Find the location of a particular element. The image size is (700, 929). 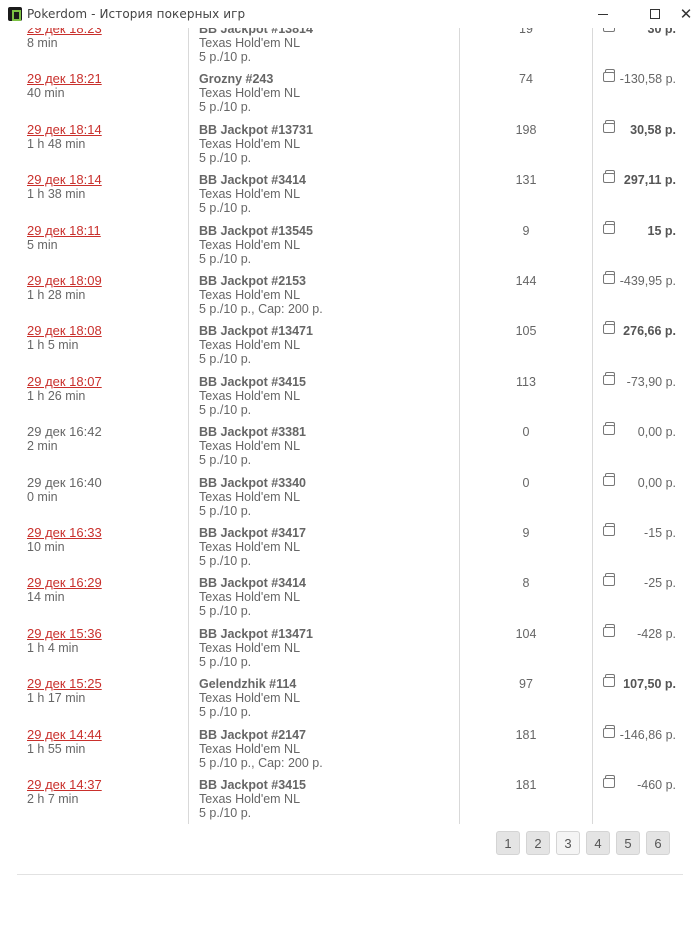

game-duration: 5 min is located at coordinates (42, 244).